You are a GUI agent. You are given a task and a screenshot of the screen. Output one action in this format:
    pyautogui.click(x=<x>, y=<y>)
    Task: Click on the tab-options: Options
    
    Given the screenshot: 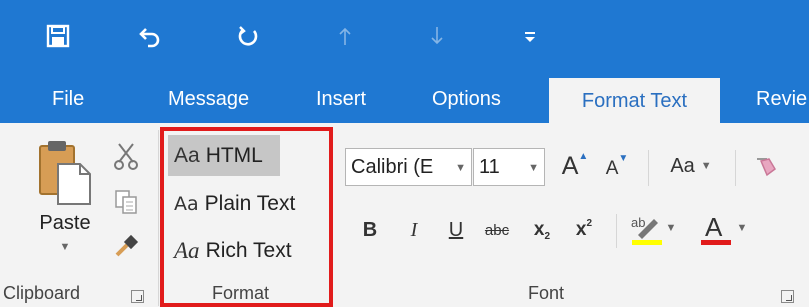 What is the action you would take?
    pyautogui.click(x=466, y=97)
    